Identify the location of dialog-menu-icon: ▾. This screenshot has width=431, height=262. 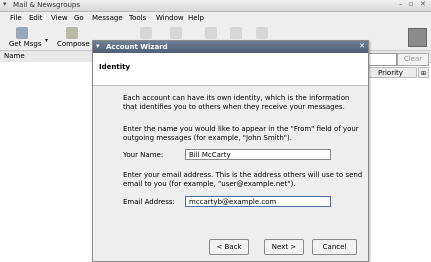
(98, 46).